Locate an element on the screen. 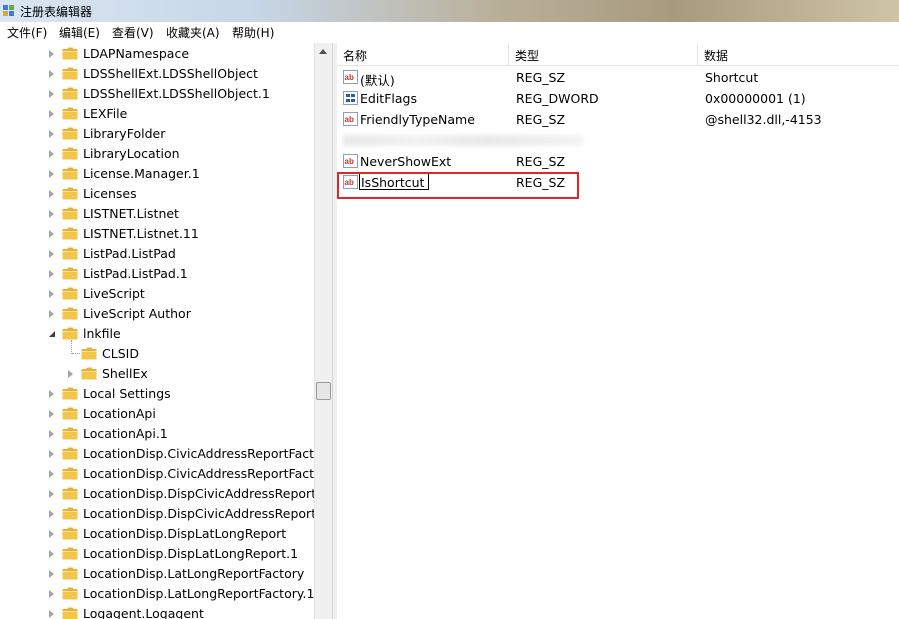  menu-view: 查看(V) is located at coordinates (133, 32).